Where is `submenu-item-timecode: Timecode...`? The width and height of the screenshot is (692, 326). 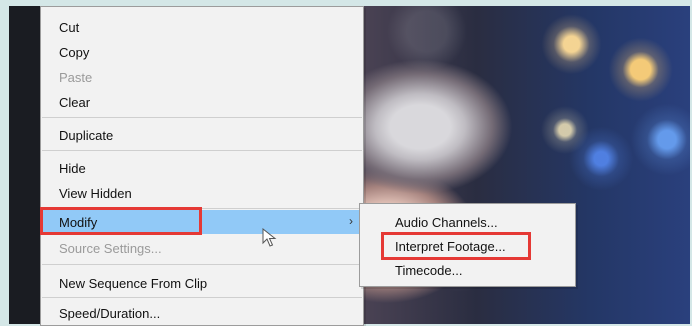 submenu-item-timecode: Timecode... is located at coordinates (467, 270).